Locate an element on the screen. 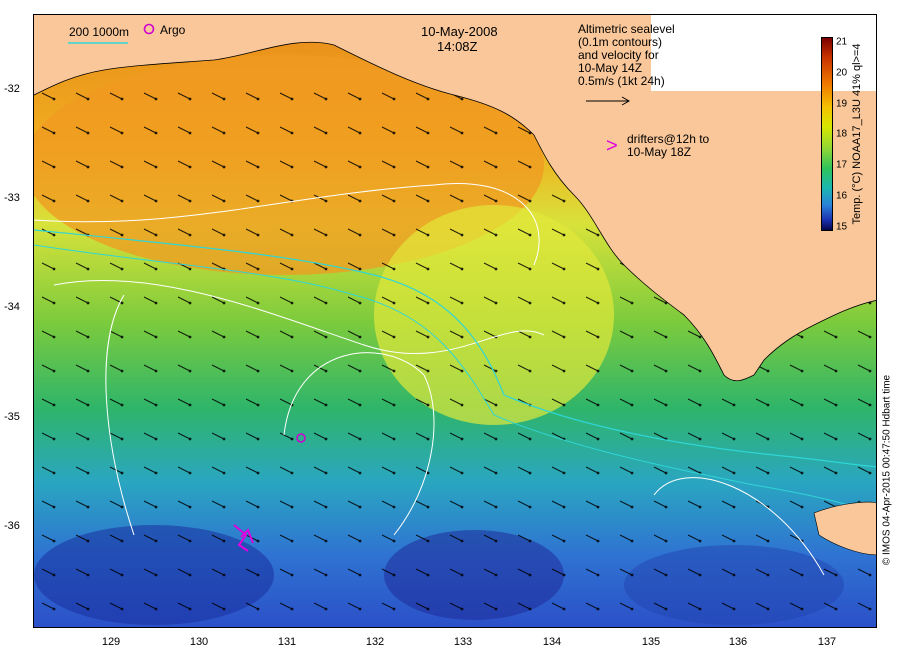 The image size is (900, 660). argo-icon is located at coordinates (149, 29).